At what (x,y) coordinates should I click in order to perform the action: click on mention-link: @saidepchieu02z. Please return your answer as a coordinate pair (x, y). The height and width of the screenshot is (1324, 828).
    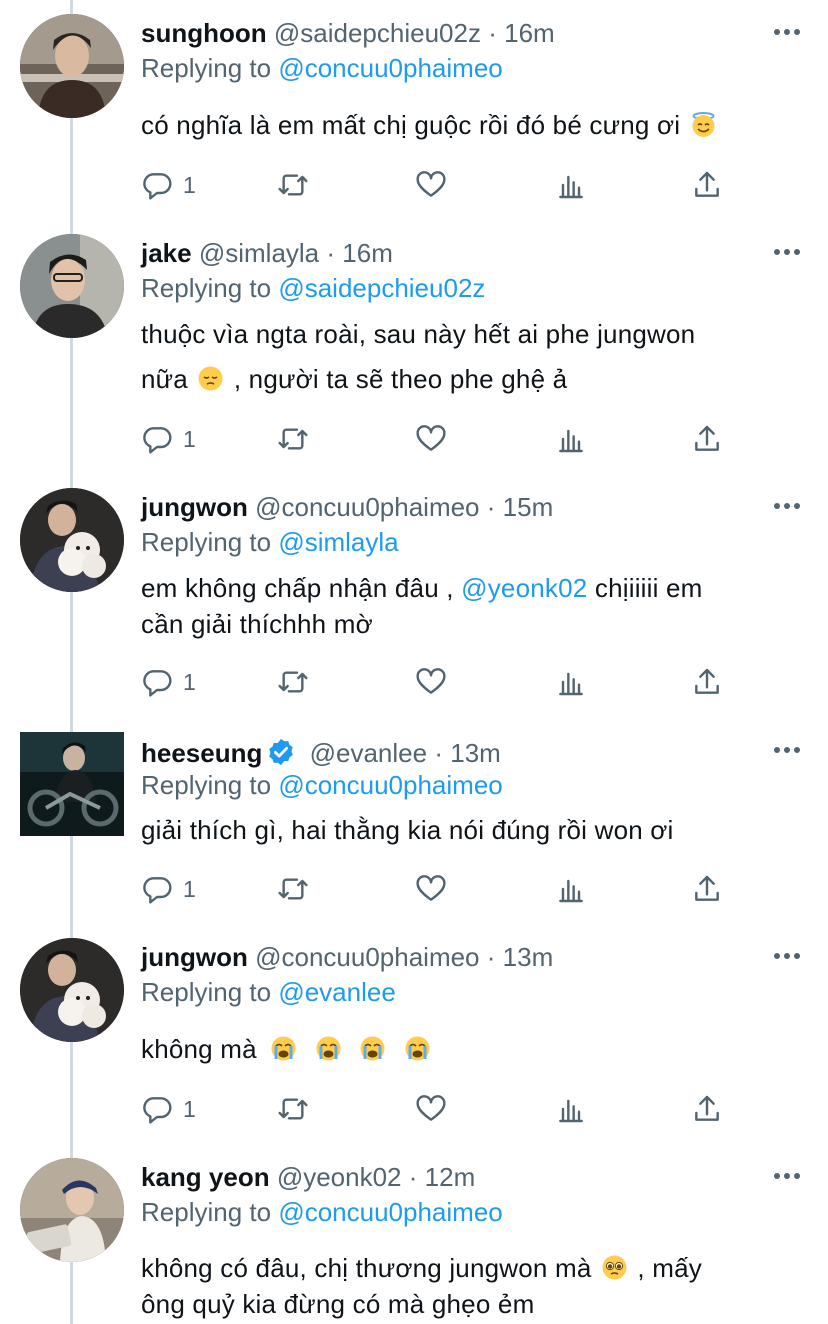
    Looking at the image, I should click on (381, 288).